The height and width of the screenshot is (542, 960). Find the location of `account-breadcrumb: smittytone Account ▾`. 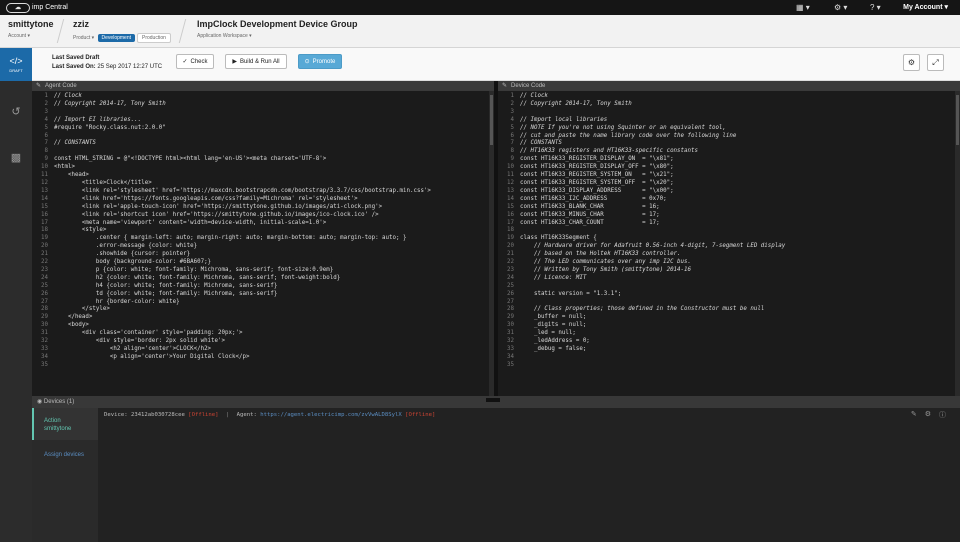

account-breadcrumb: smittytone Account ▾ is located at coordinates (31, 29).